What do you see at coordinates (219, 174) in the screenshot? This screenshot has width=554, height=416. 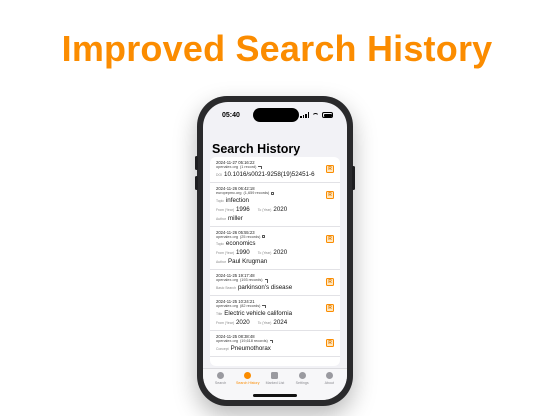 I see `field-label: DOI` at bounding box center [219, 174].